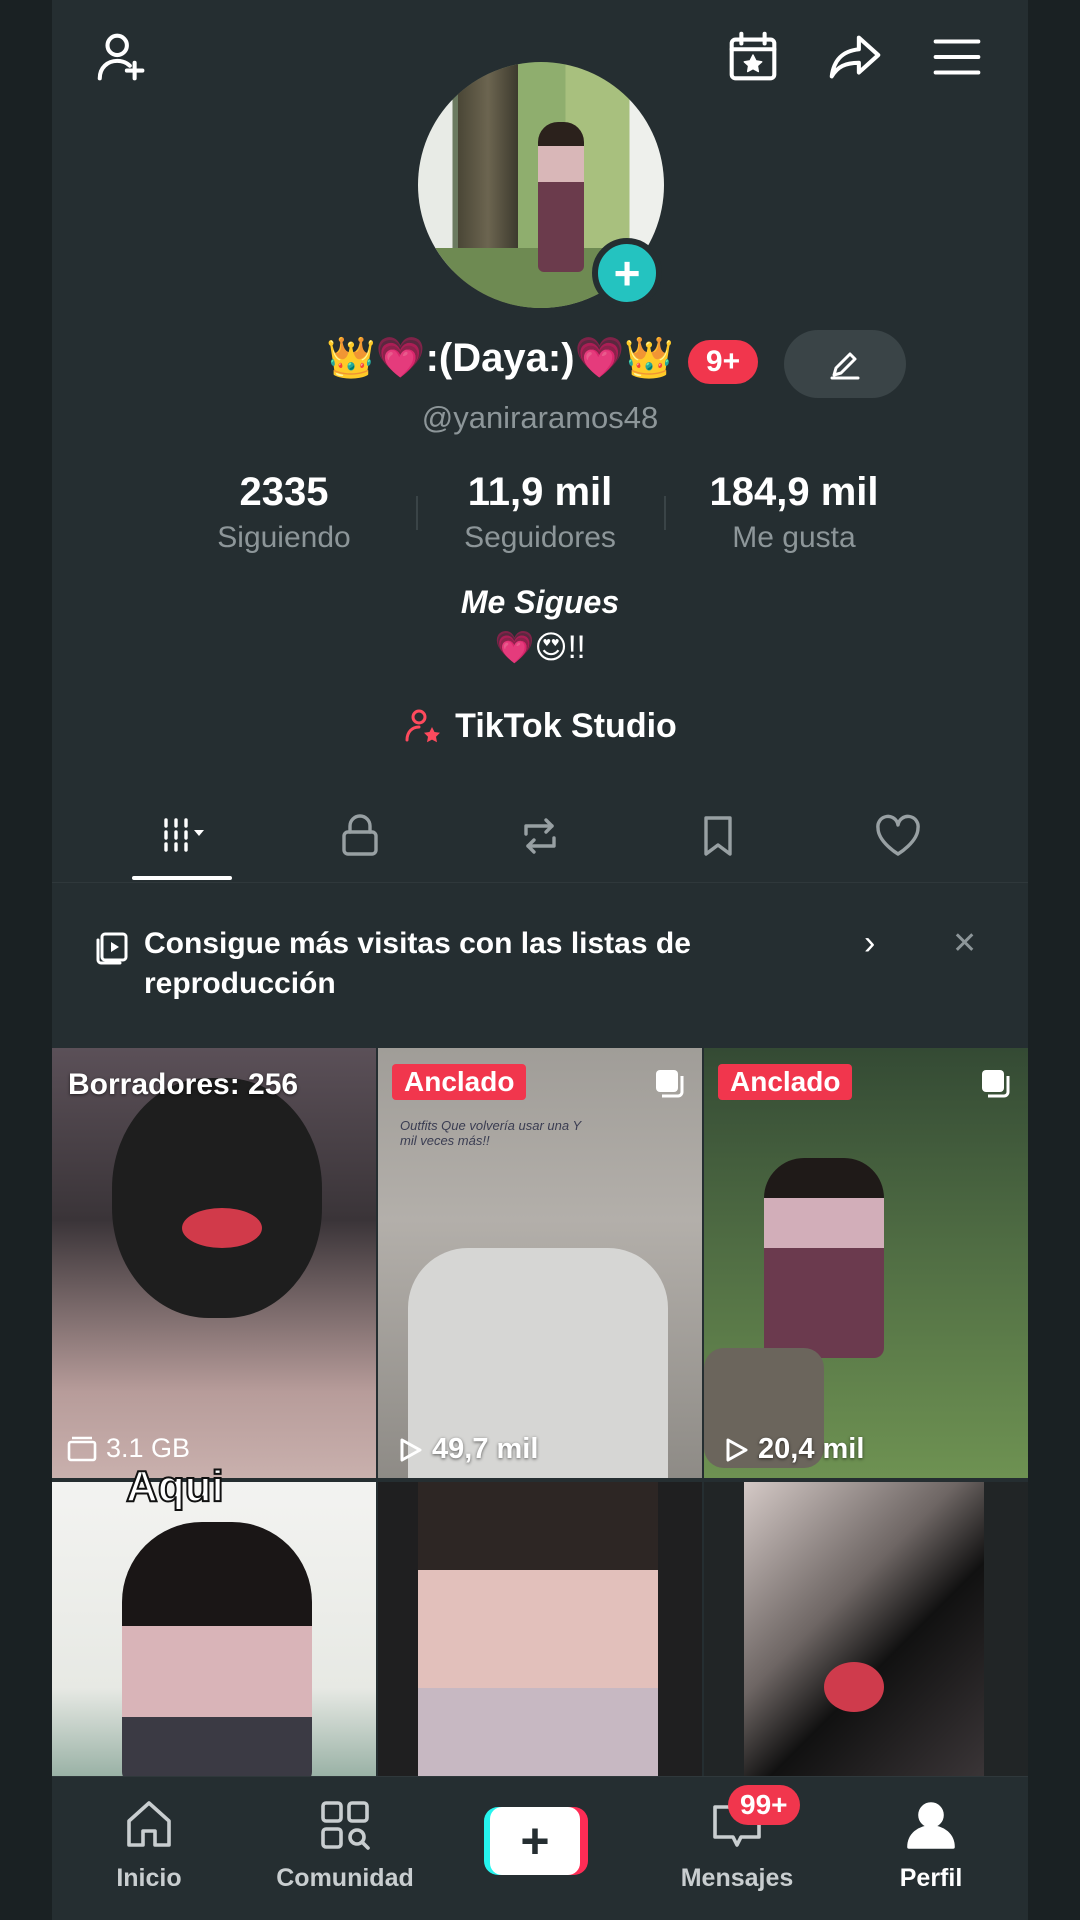  What do you see at coordinates (540, 647) in the screenshot?
I see `bio-line: 💗😍!!` at bounding box center [540, 647].